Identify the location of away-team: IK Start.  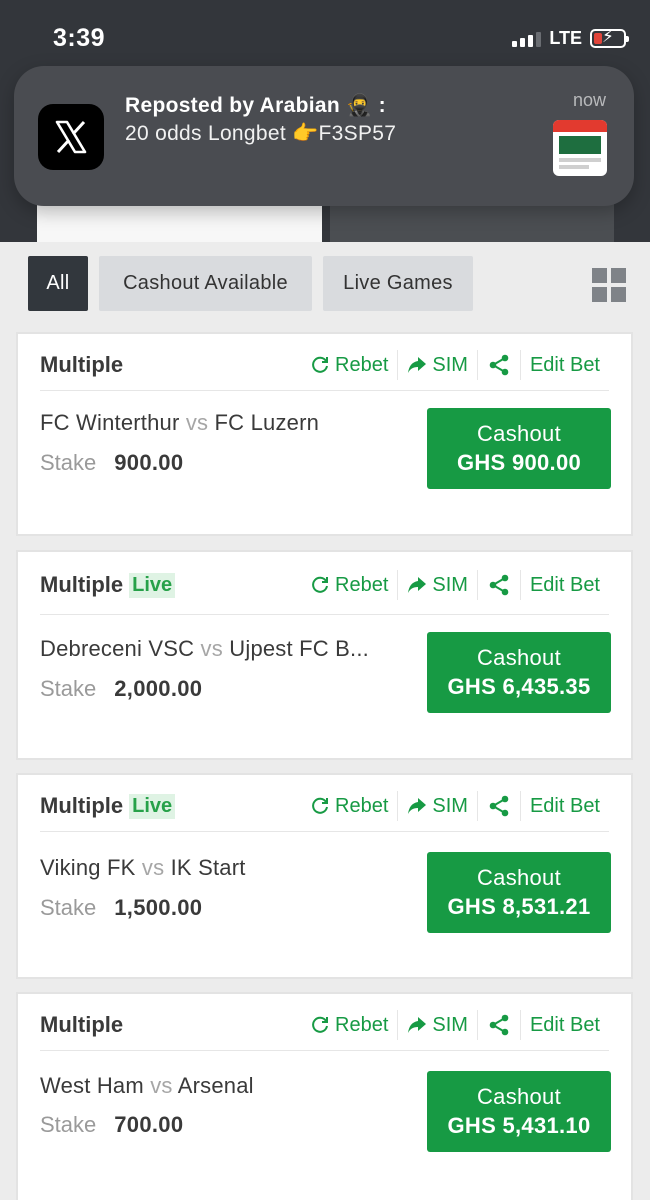
(208, 867).